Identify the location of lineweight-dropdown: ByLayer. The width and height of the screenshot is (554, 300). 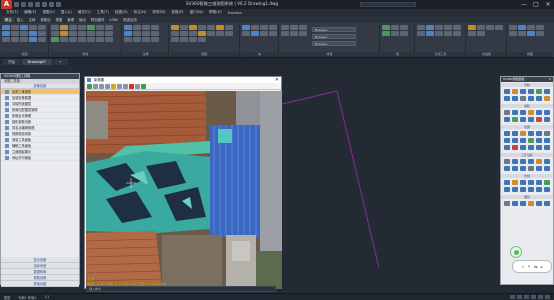
(334, 43).